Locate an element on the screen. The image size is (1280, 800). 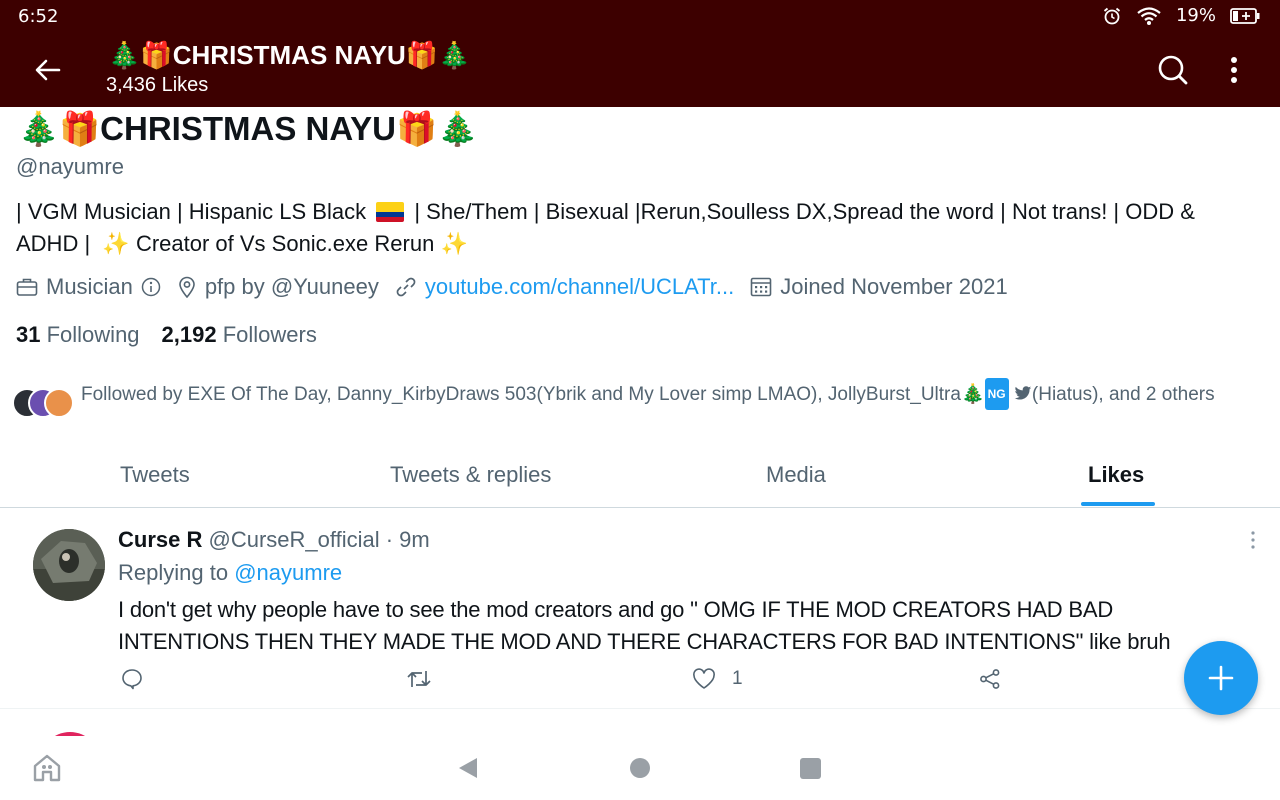
header-title: 🎄🎁CHRISTMAS NAYU🎁🎄 is located at coordinates (289, 55).